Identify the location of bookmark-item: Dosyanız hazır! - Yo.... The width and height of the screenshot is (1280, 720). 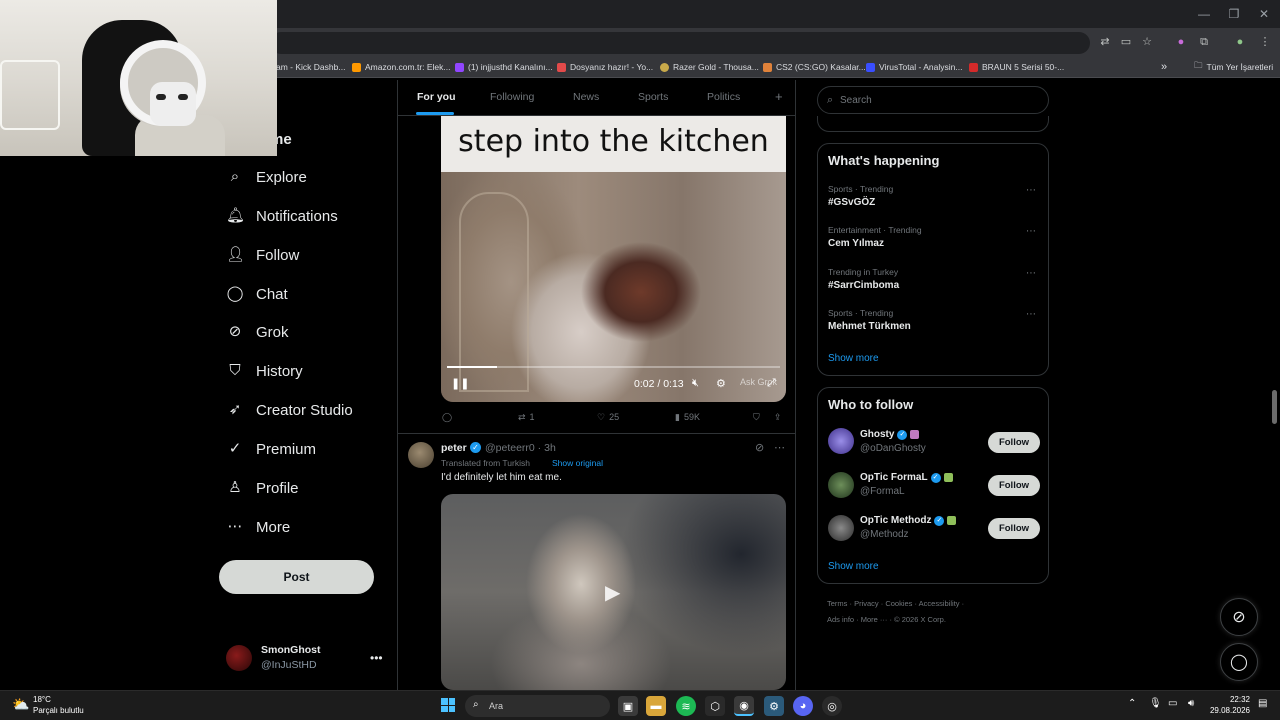
(605, 67).